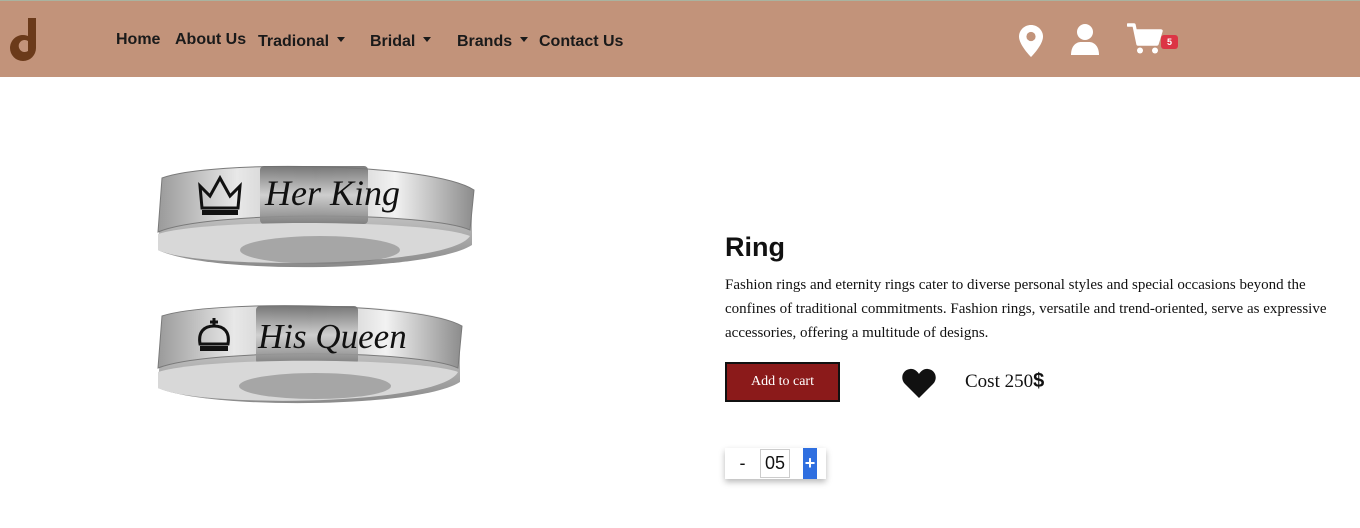 The width and height of the screenshot is (1360, 528). Describe the element at coordinates (1169, 42) in the screenshot. I see `cart-count-badge: 5` at that location.